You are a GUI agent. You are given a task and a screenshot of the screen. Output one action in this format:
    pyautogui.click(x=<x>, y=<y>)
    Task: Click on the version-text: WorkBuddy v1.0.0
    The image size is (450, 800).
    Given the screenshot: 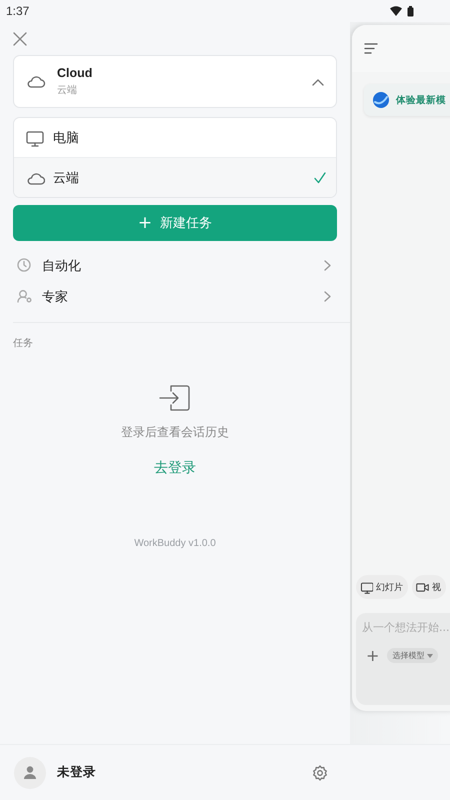 What is the action you would take?
    pyautogui.click(x=175, y=543)
    